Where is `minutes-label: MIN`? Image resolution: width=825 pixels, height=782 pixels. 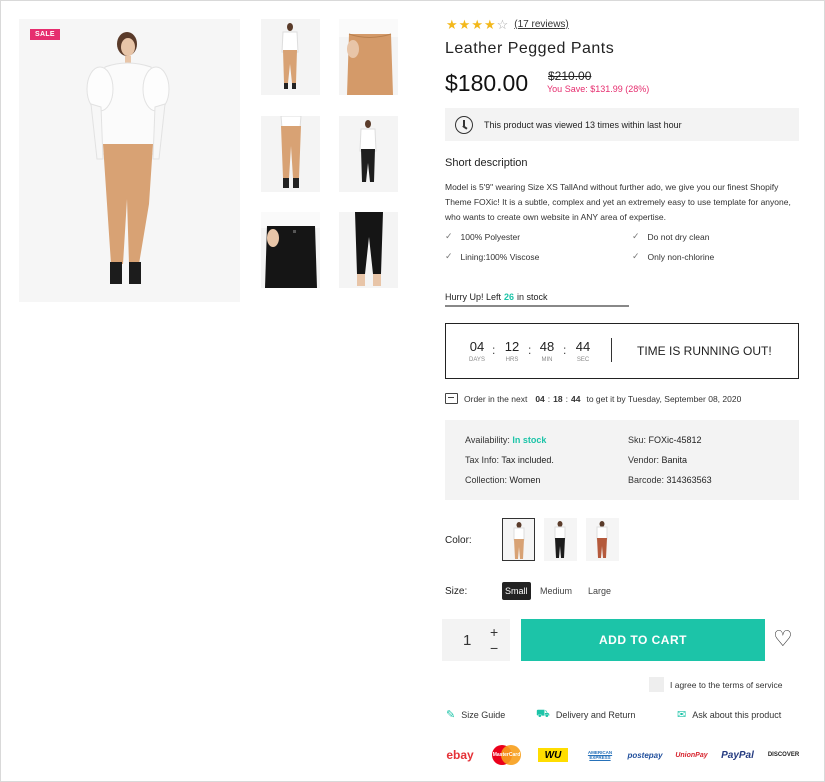 minutes-label: MIN is located at coordinates (547, 360).